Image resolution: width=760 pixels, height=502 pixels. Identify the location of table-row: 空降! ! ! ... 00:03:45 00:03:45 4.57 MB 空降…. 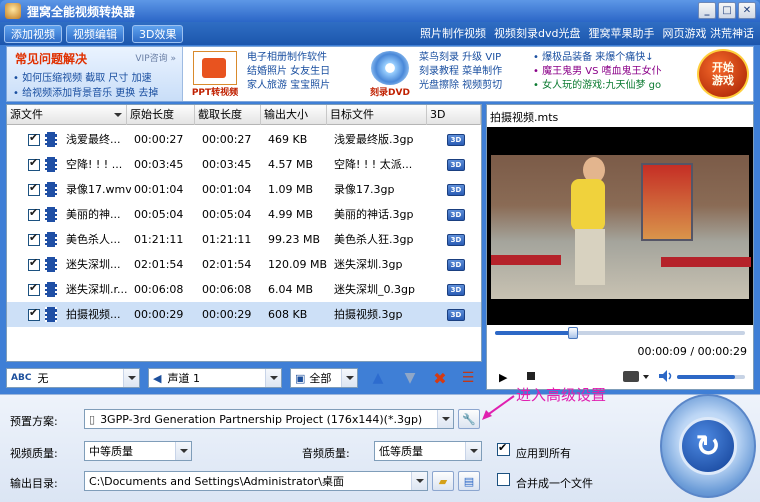
(244, 164).